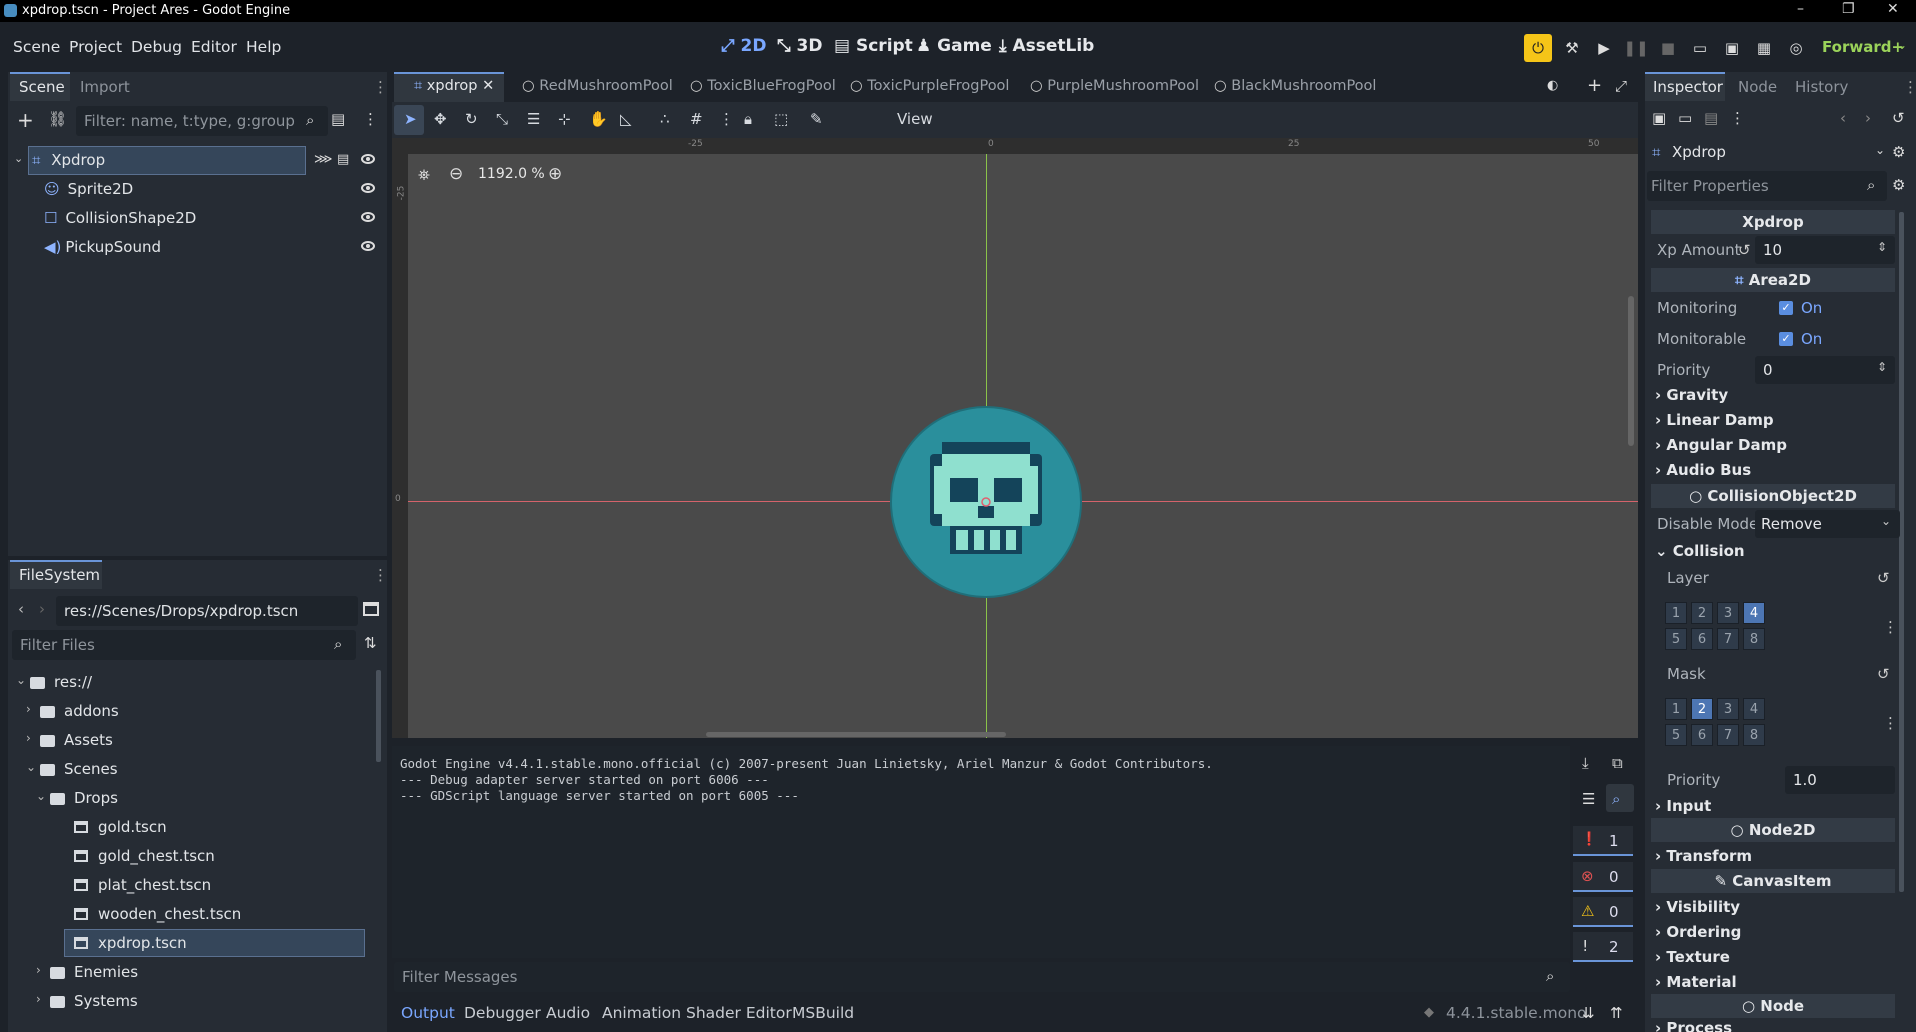 This screenshot has width=1916, height=1032. I want to click on tab-audio: Audio, so click(568, 1013).